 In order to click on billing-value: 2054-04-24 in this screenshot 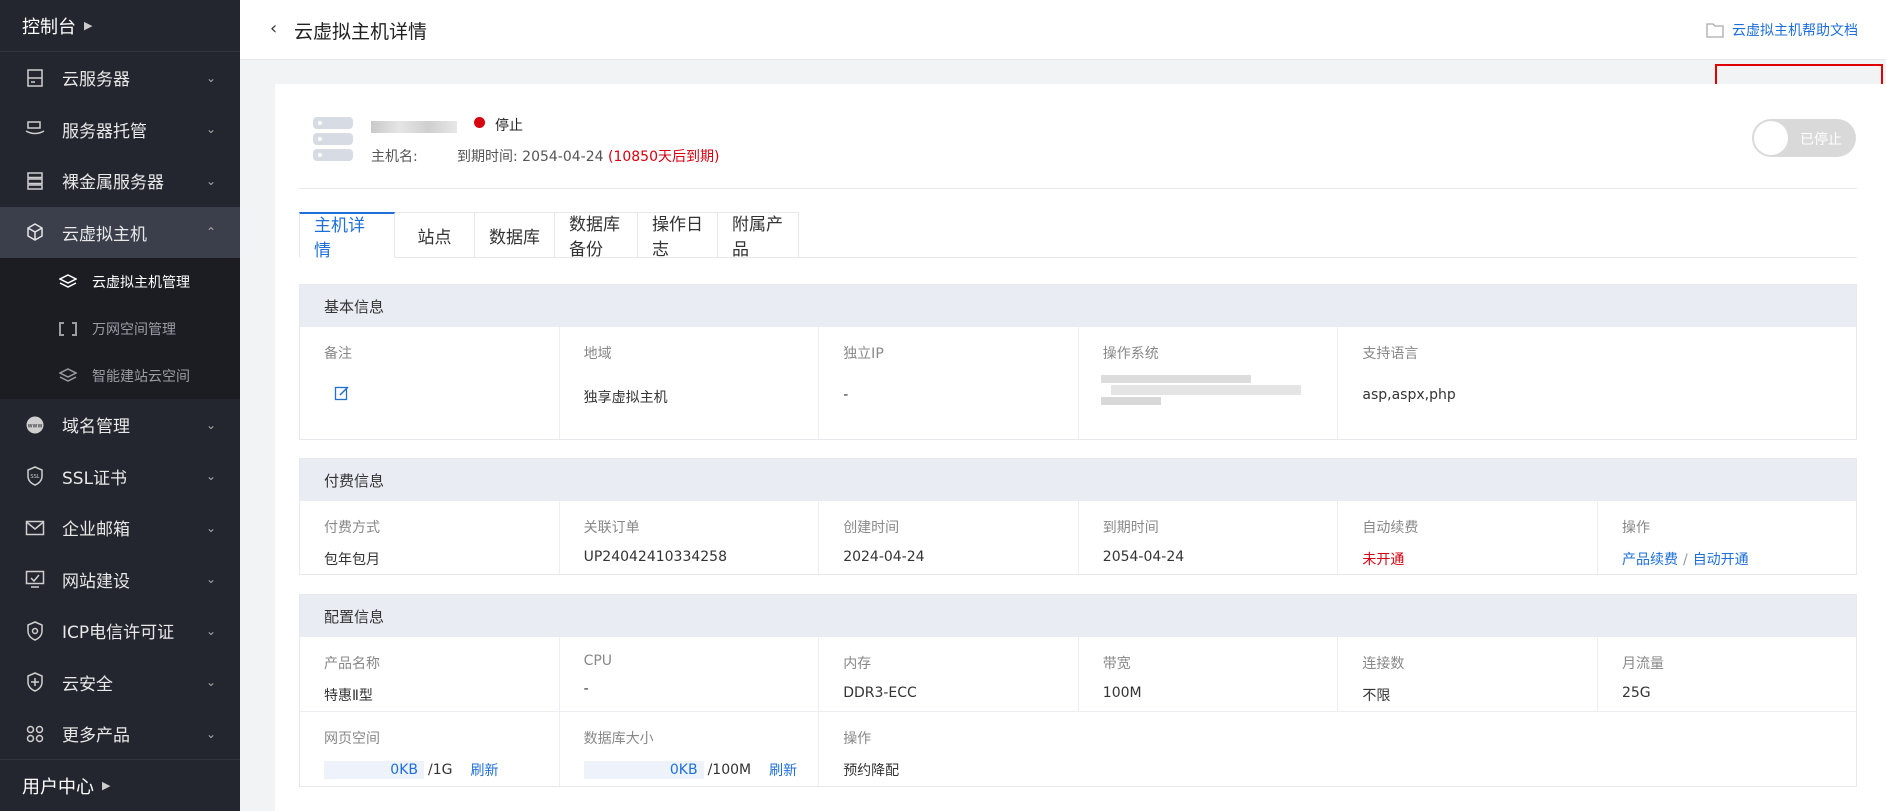, I will do `click(1143, 557)`.